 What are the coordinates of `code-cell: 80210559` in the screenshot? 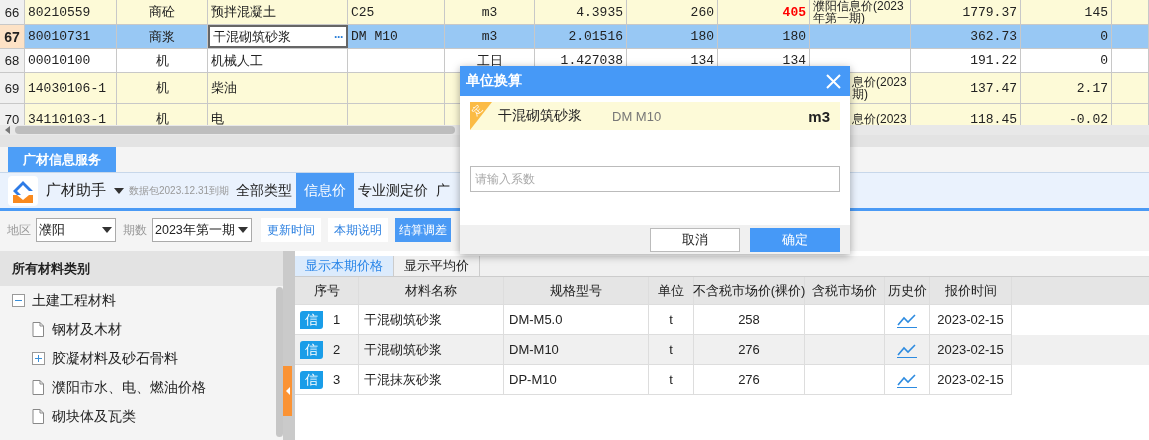 It's located at (71, 12).